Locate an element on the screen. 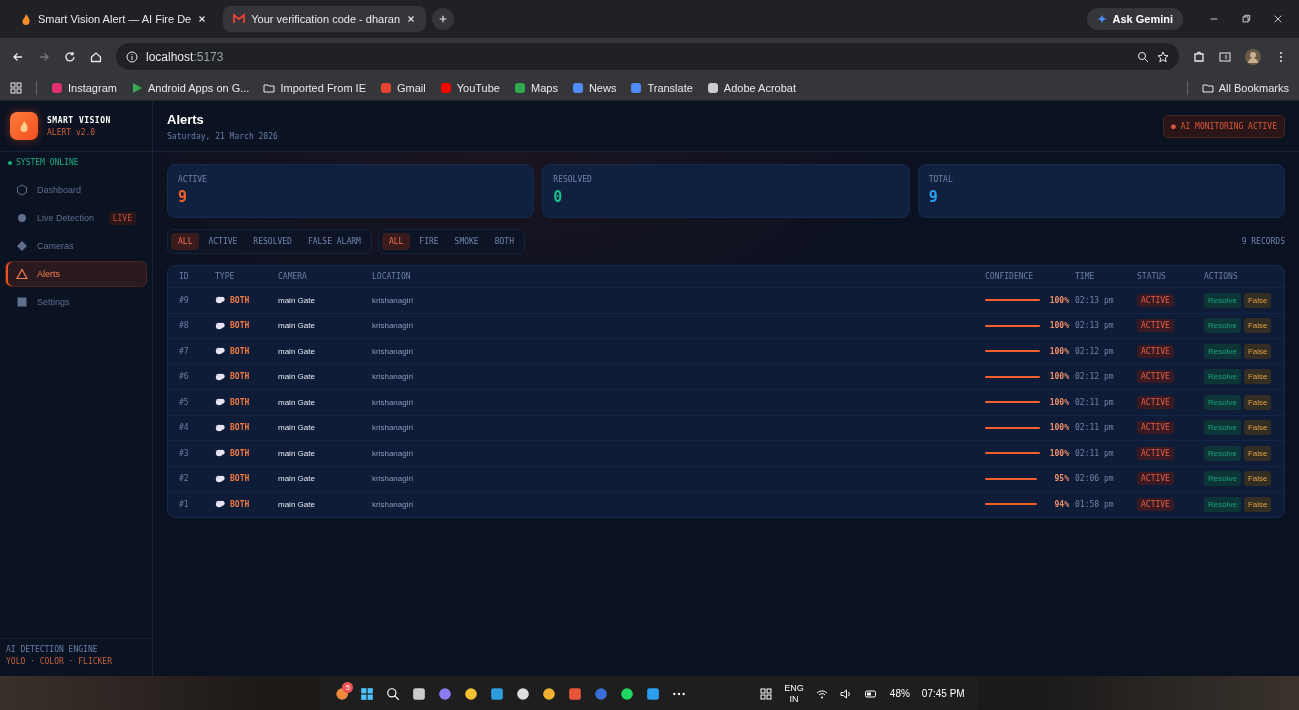 The width and height of the screenshot is (1299, 710). volume-icon is located at coordinates (845, 693).